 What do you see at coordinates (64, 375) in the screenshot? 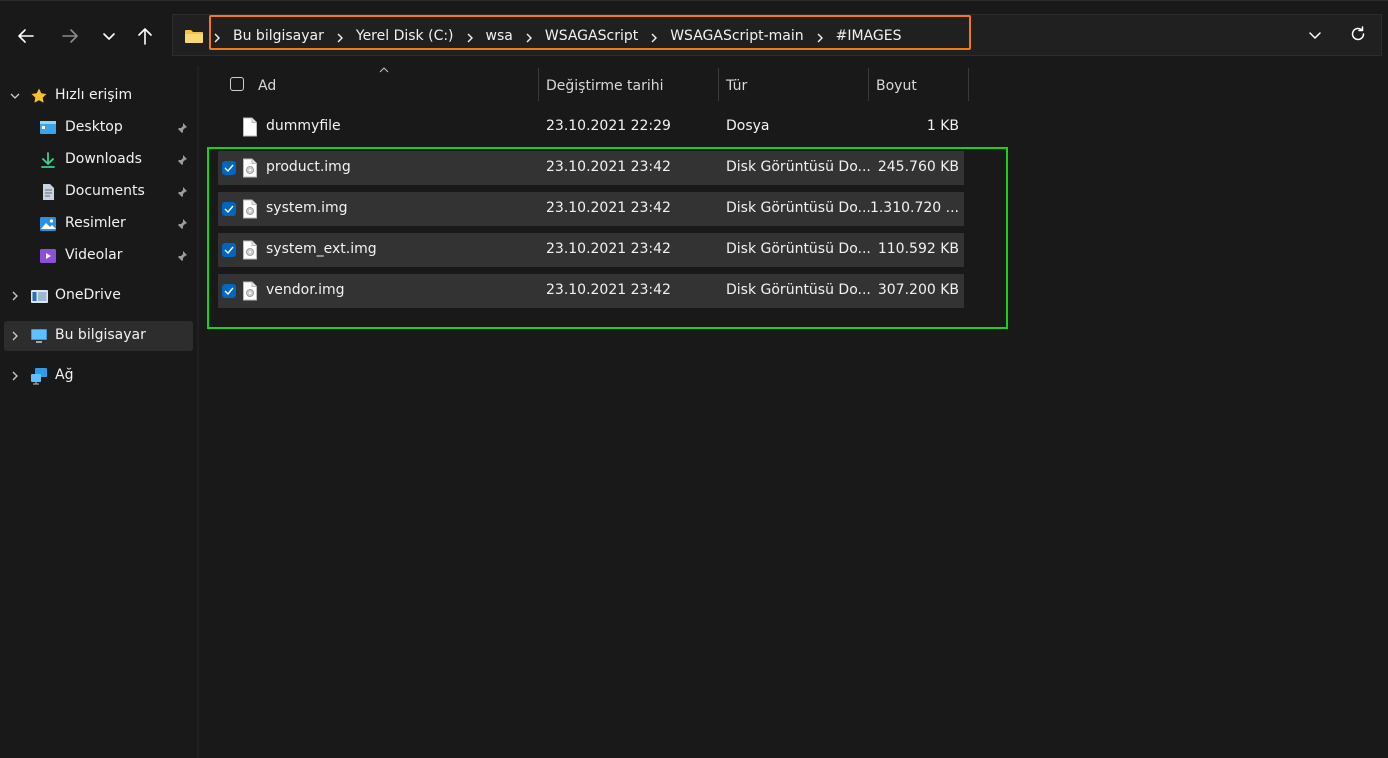
I see `sidebar-item-label: Ağ` at bounding box center [64, 375].